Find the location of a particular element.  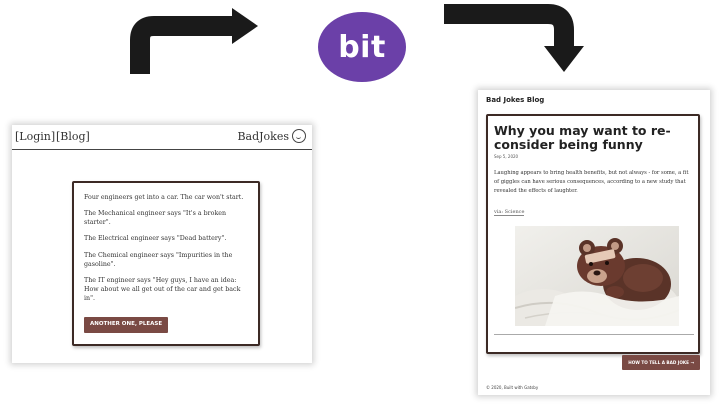

brand-name: BadJokes is located at coordinates (263, 136).